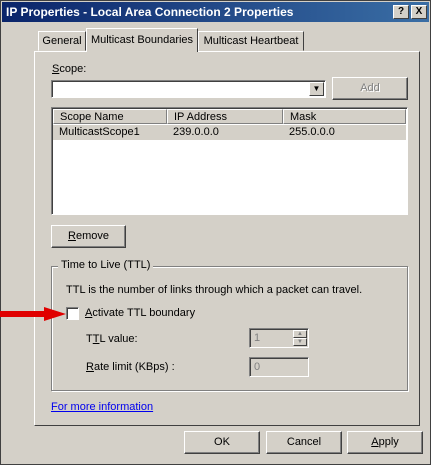 This screenshot has width=431, height=465. Describe the element at coordinates (69, 69) in the screenshot. I see `scope-label: Scope:` at that location.